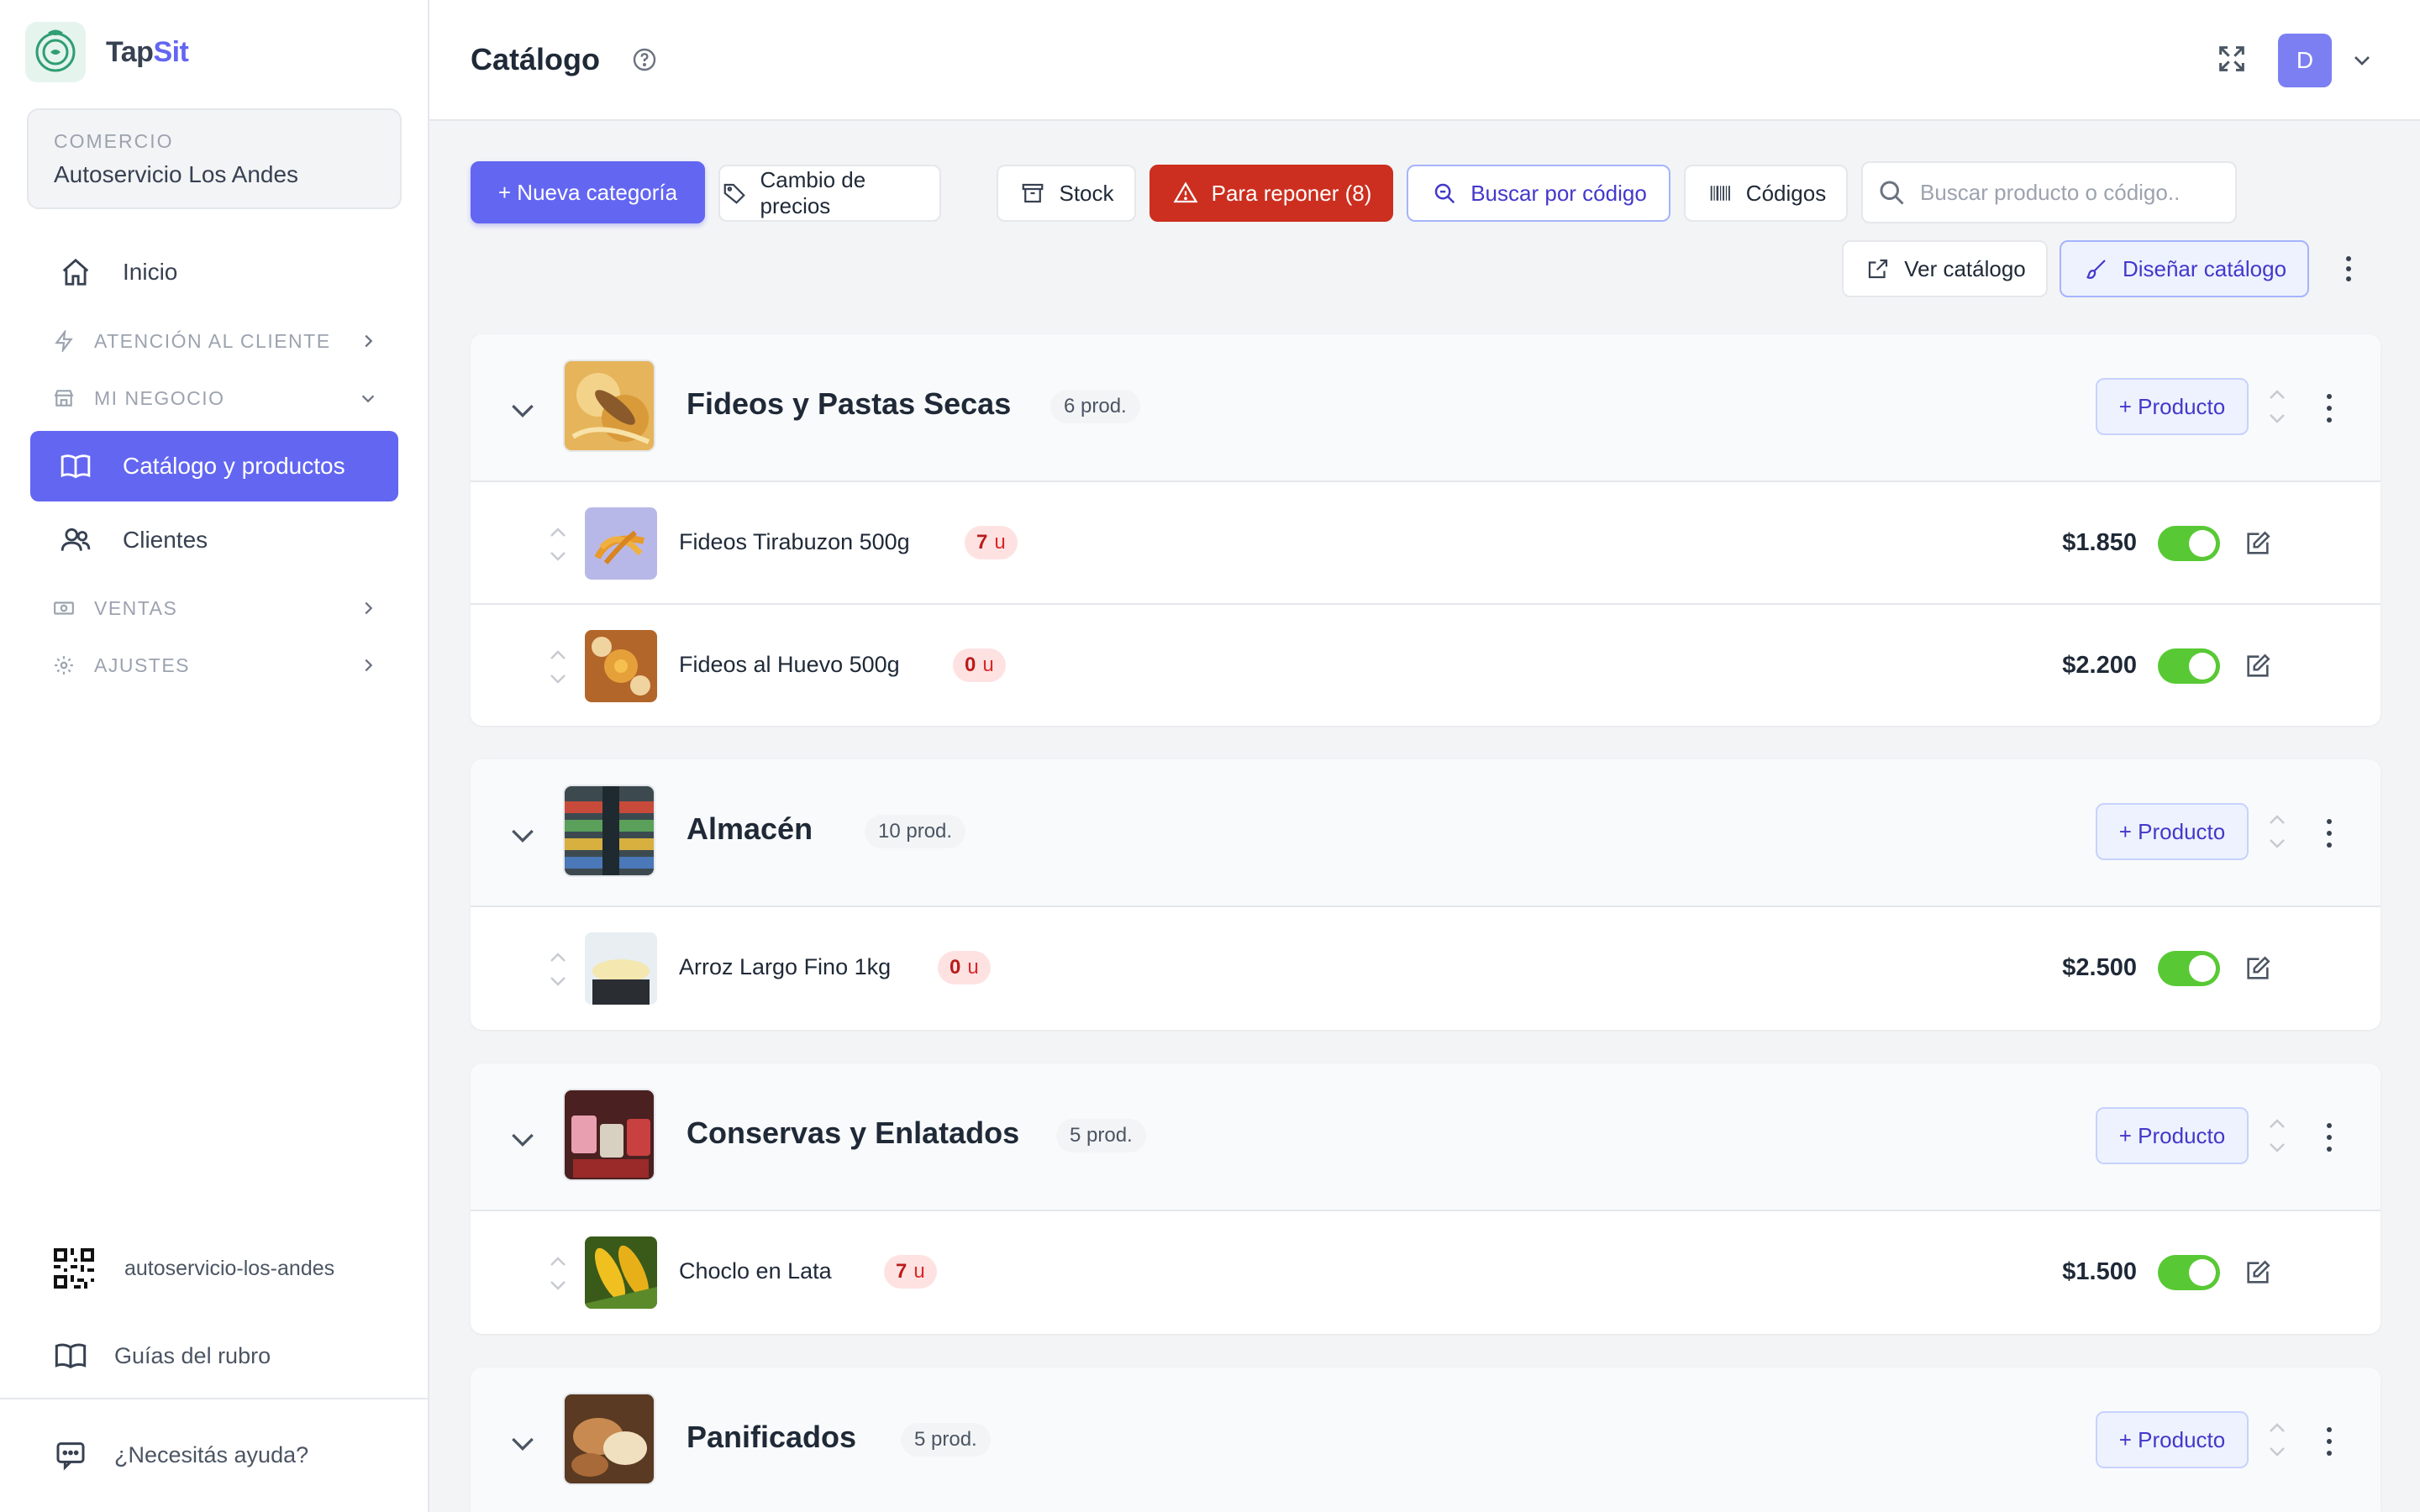 The image size is (2420, 1512). I want to click on warning-icon, so click(1185, 193).